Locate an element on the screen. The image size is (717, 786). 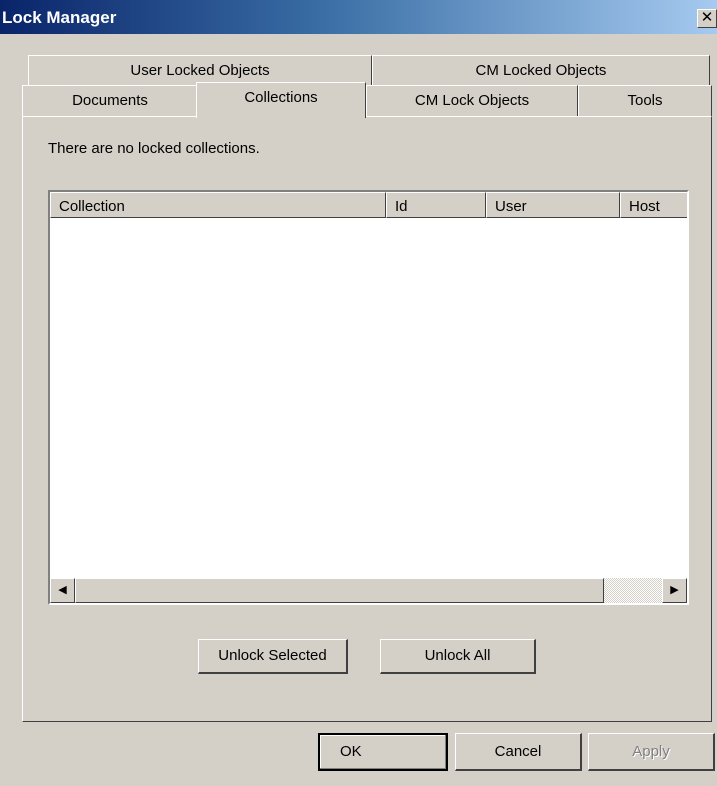
column-header-user: User is located at coordinates (553, 205).